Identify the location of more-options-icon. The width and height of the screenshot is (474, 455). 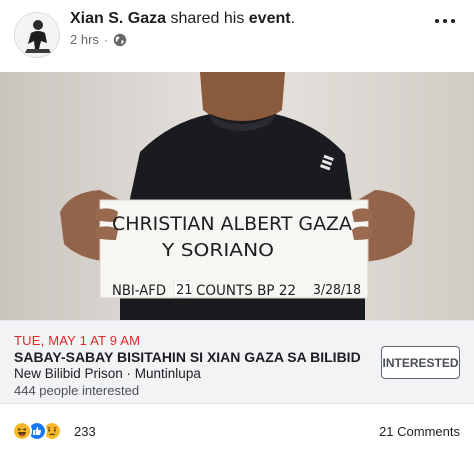
(445, 21).